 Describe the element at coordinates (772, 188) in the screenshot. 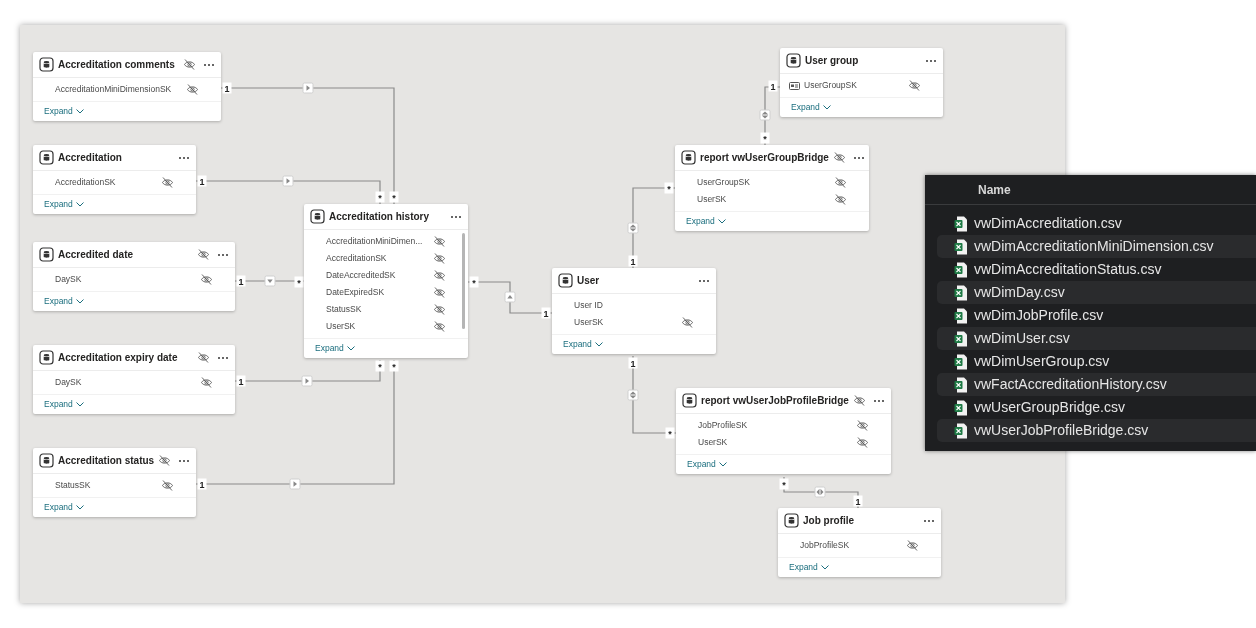

I see `table-card: report vwUserGroupBridge UserGroupSK UserSK Expand` at that location.